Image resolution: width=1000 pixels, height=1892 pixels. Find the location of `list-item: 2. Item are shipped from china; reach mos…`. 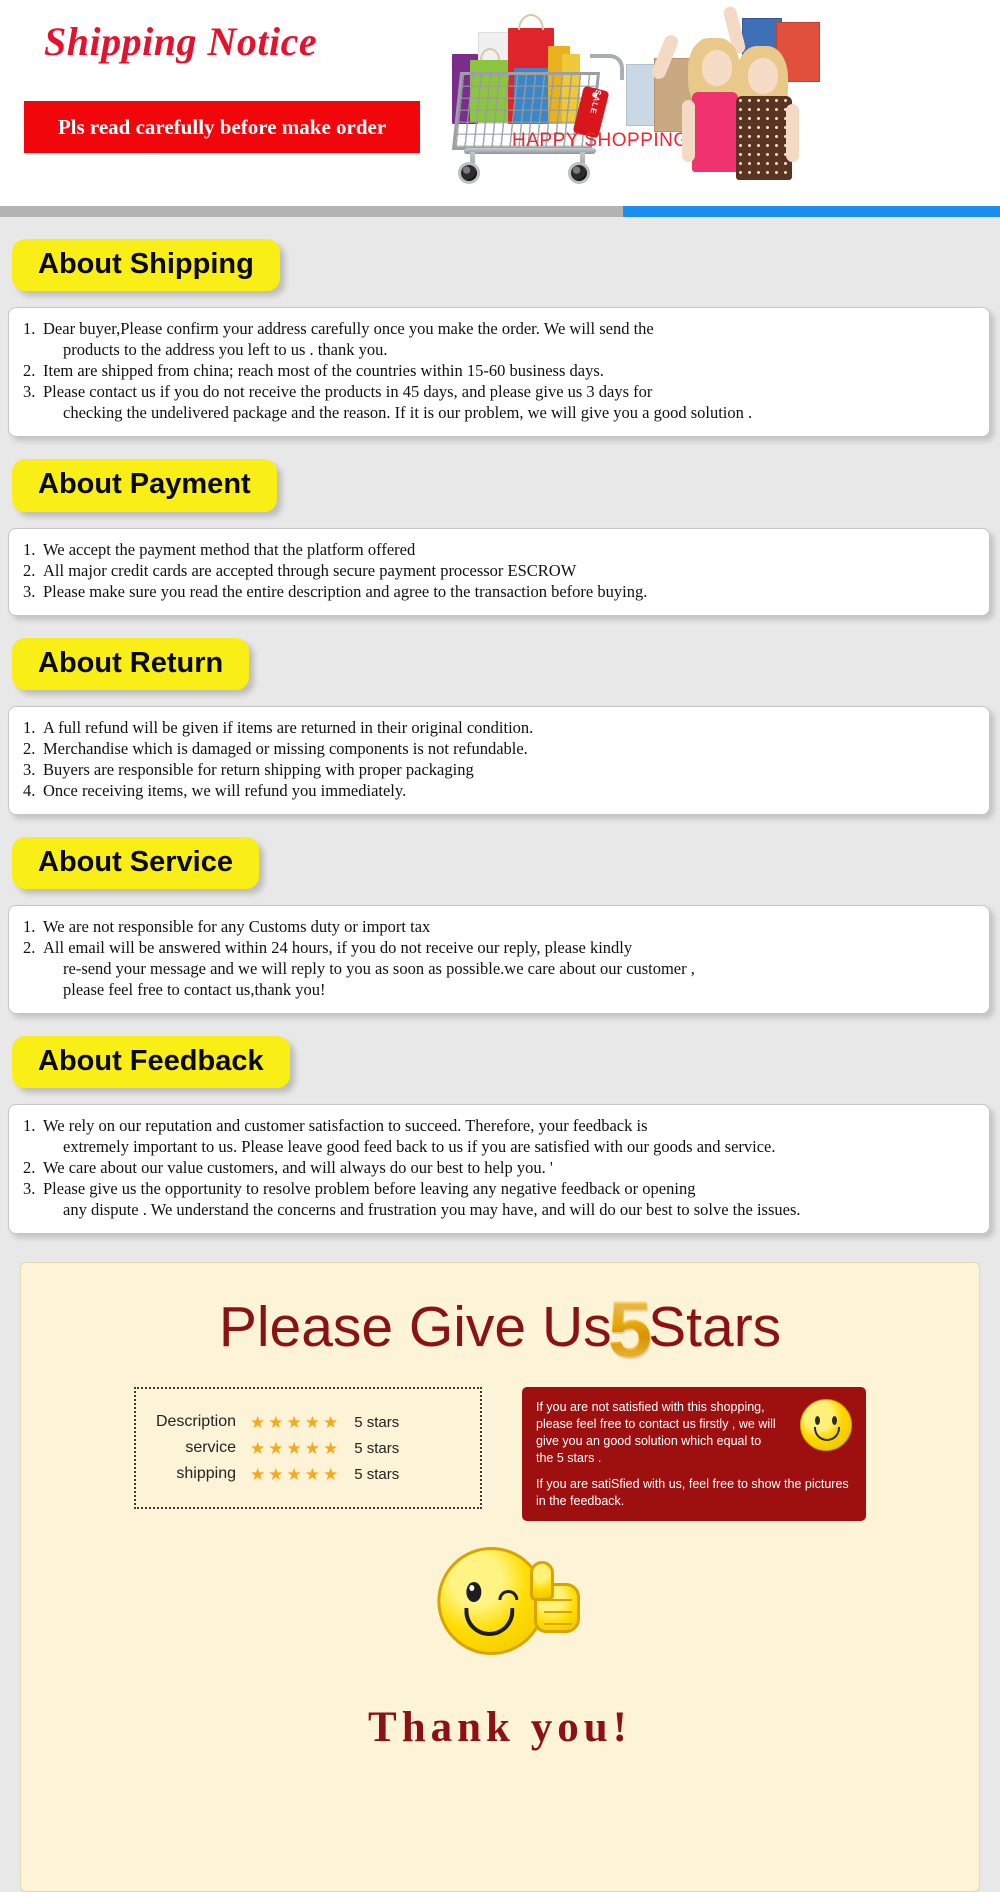

list-item: 2. Item are shipped from china; reach mos… is located at coordinates (499, 371).